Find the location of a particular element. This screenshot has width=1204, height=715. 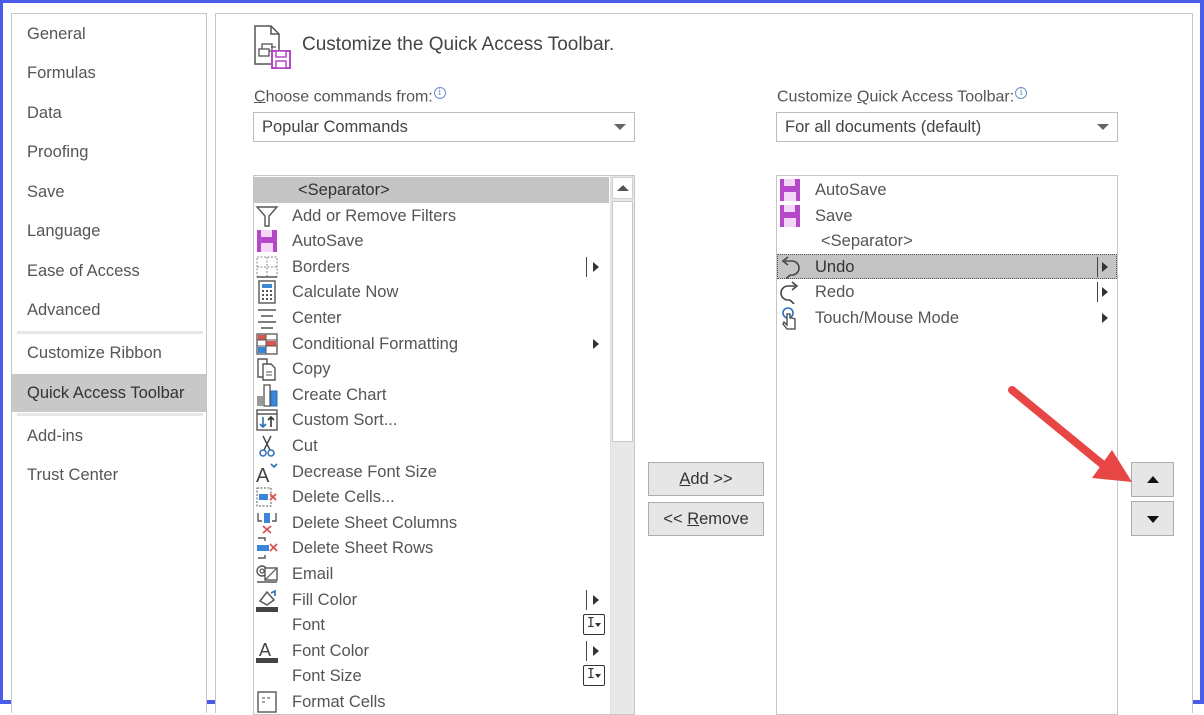

page-title: Customize the Quick Access Toolbar. is located at coordinates (458, 44).